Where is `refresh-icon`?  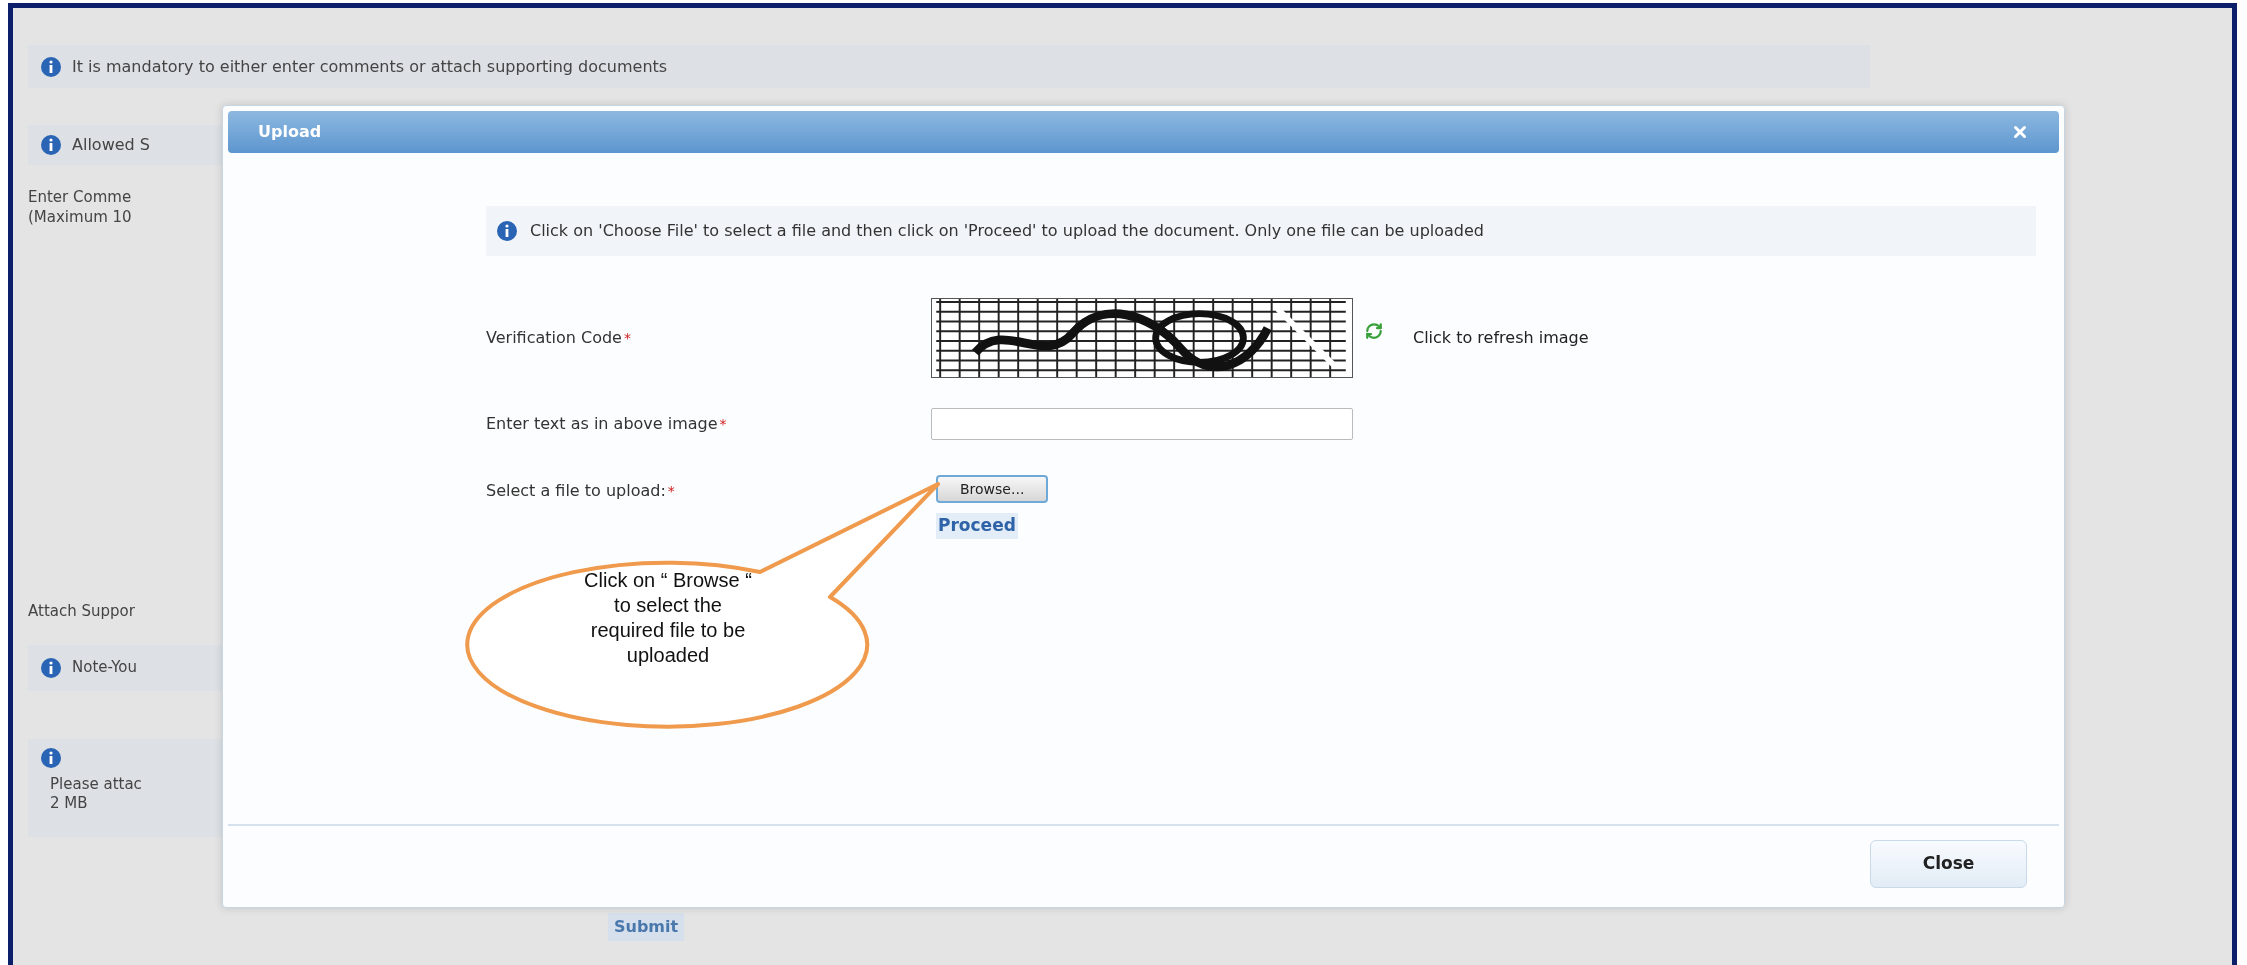 refresh-icon is located at coordinates (1374, 331).